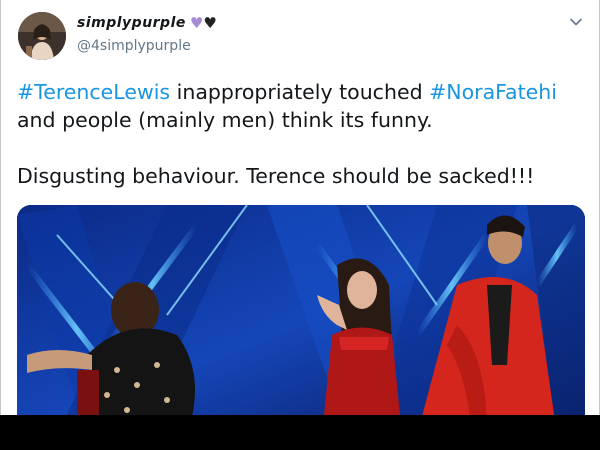 This screenshot has height=450, width=600. I want to click on avatar-image, so click(42, 36).